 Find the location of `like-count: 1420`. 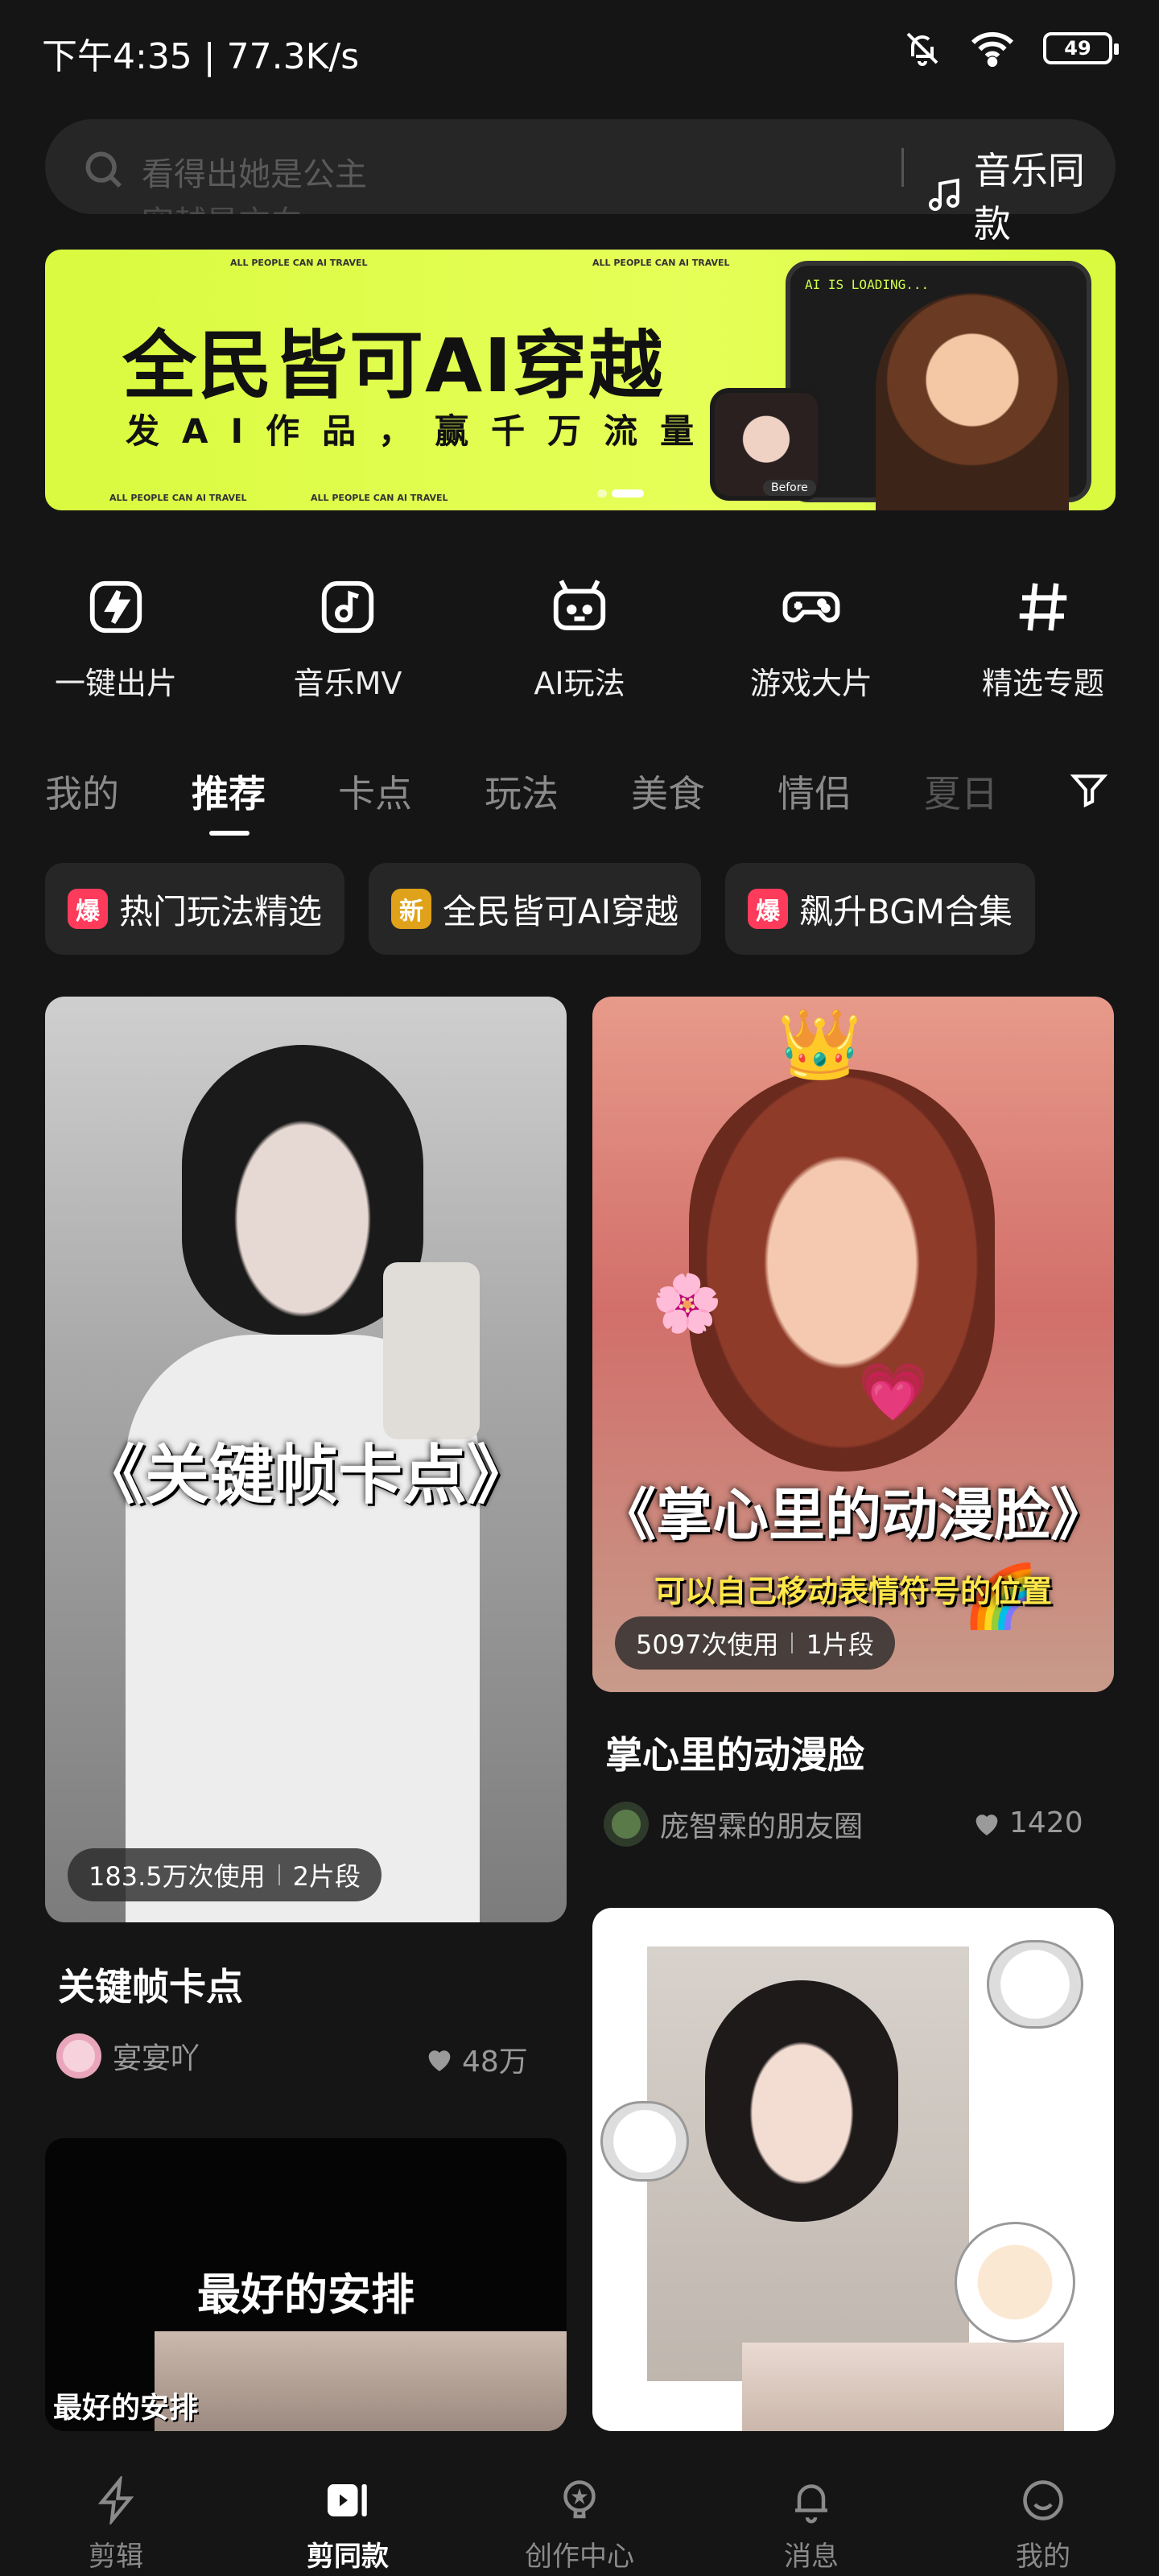

like-count: 1420 is located at coordinates (1027, 1822).